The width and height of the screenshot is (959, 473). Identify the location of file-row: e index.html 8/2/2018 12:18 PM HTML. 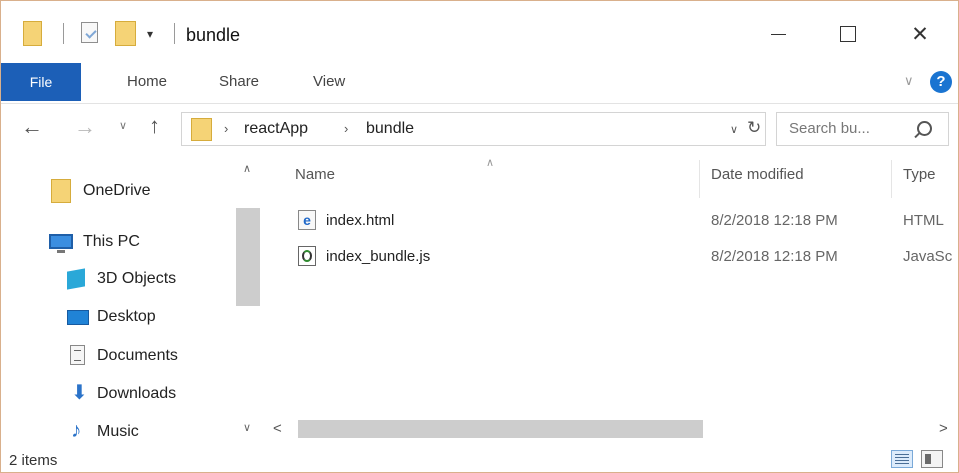
(620, 221).